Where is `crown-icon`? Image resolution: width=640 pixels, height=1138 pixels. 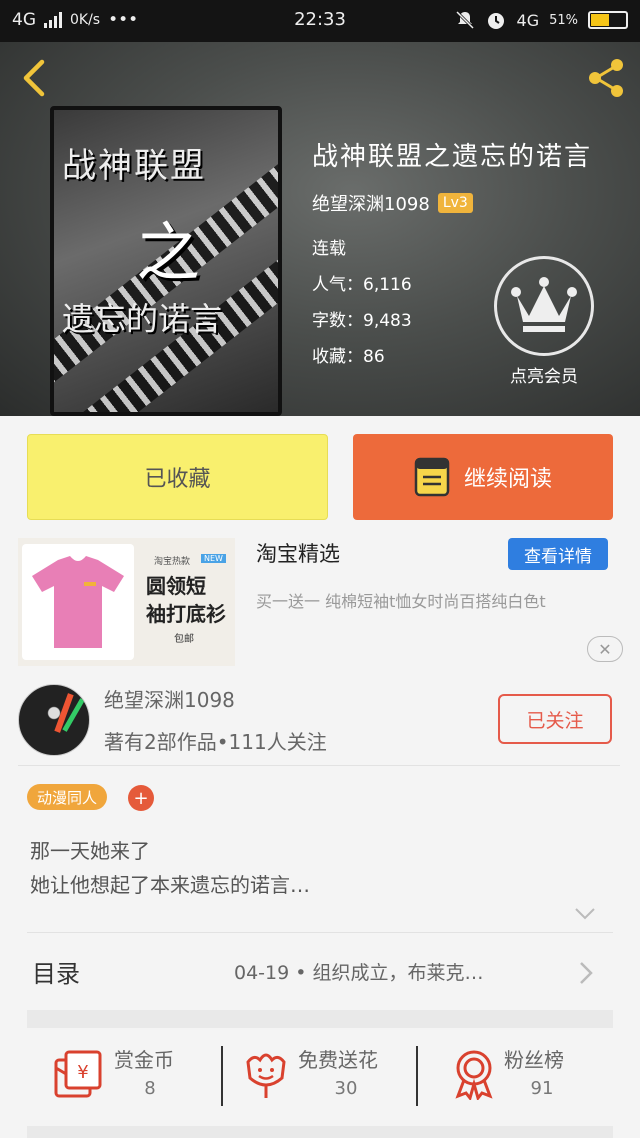 crown-icon is located at coordinates (544, 304).